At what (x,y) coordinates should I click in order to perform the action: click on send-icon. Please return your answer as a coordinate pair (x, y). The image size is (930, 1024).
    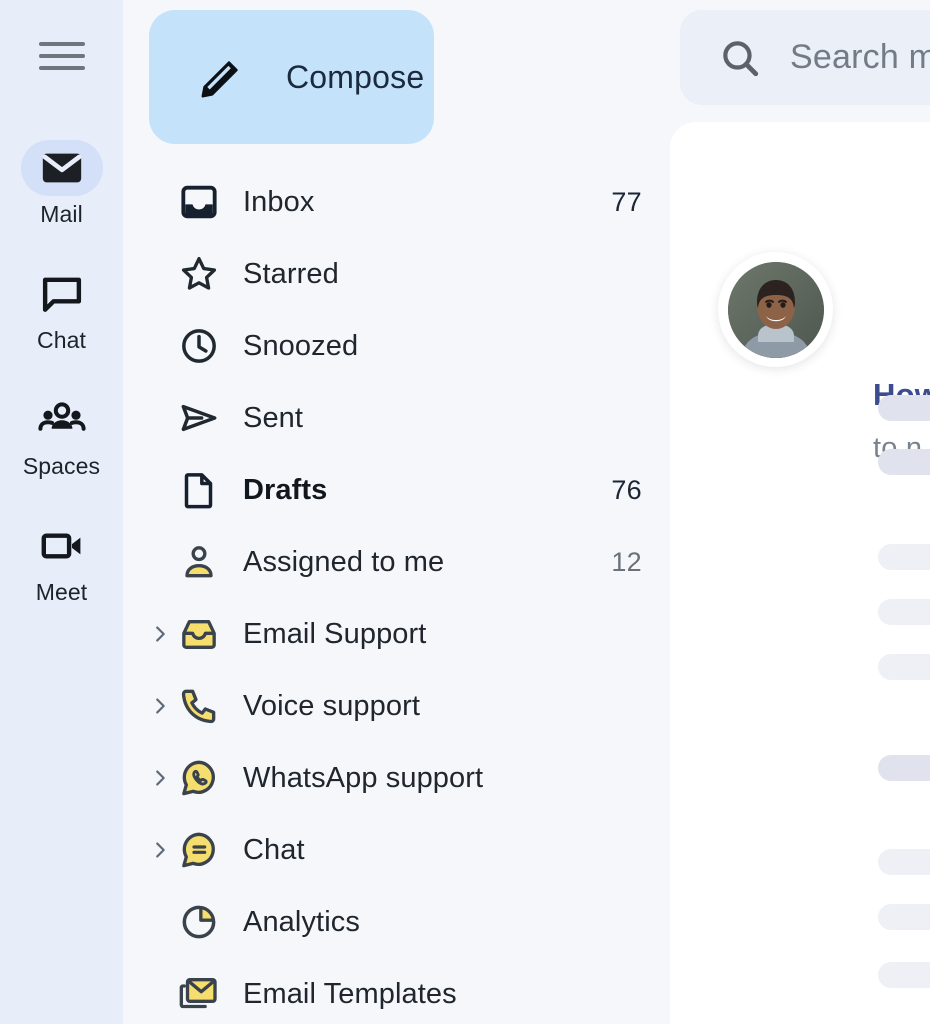
    Looking at the image, I should click on (199, 418).